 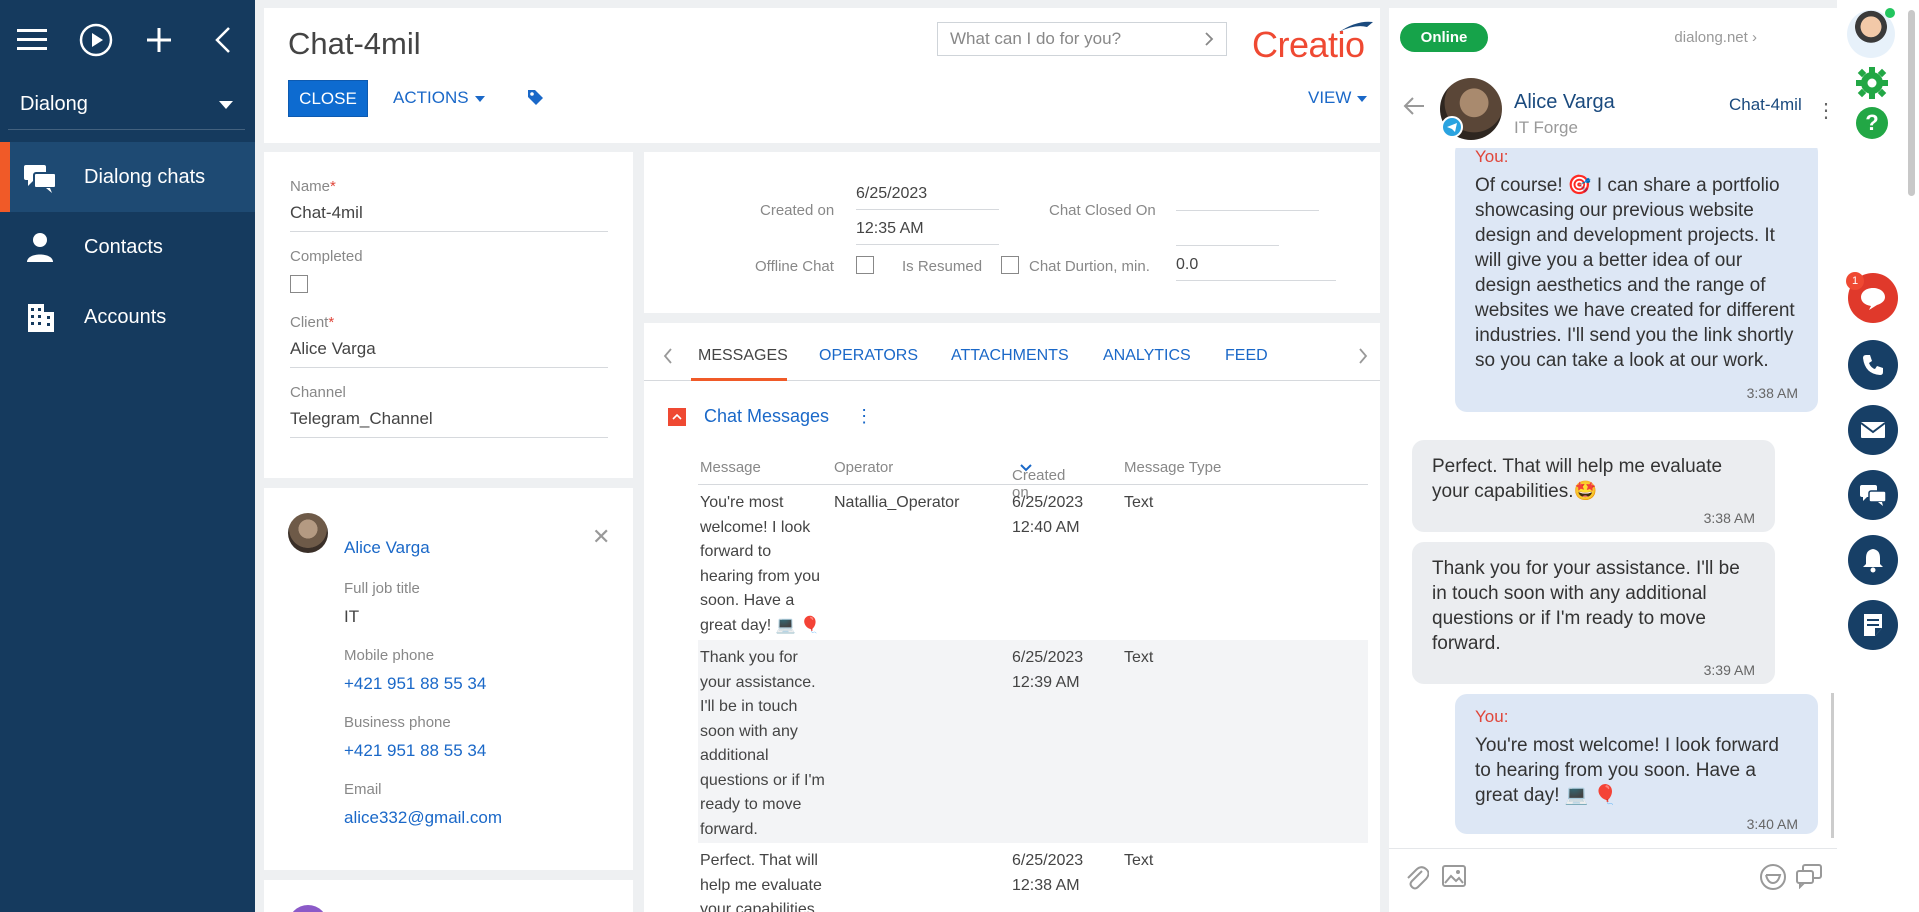 I want to click on chat-messages-header: Chat Messages ⋮, so click(x=770, y=416).